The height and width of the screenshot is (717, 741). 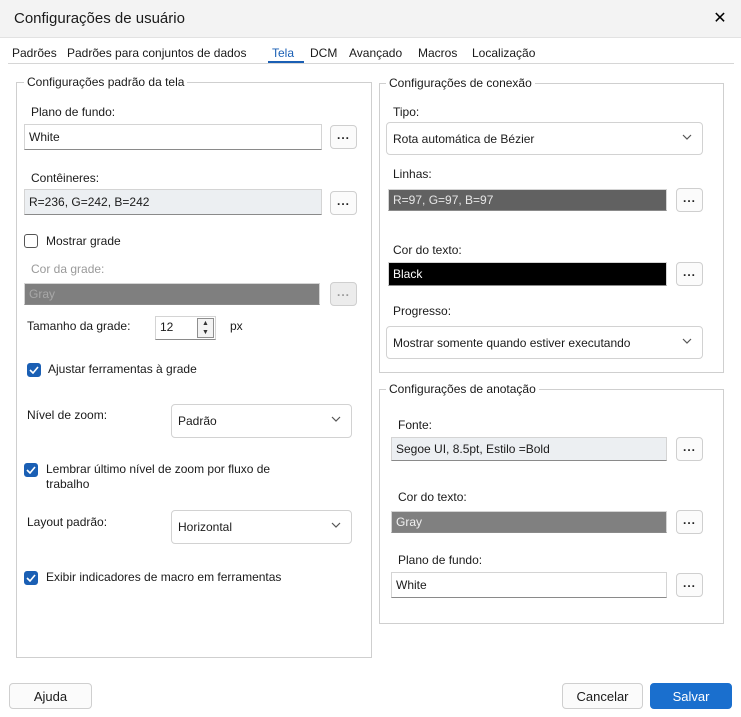 What do you see at coordinates (437, 53) in the screenshot?
I see `tab-macros: Macros` at bounding box center [437, 53].